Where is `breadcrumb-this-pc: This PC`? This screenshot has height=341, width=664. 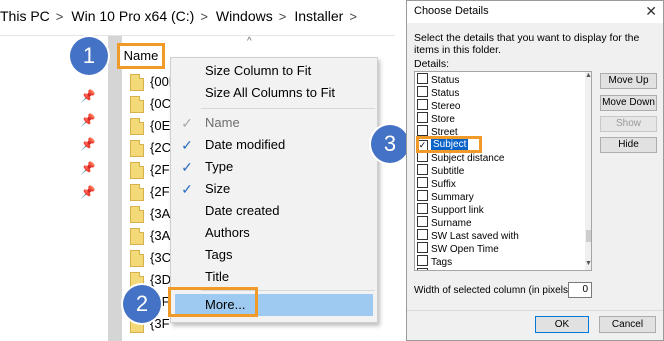
breadcrumb-this-pc: This PC is located at coordinates (25, 16).